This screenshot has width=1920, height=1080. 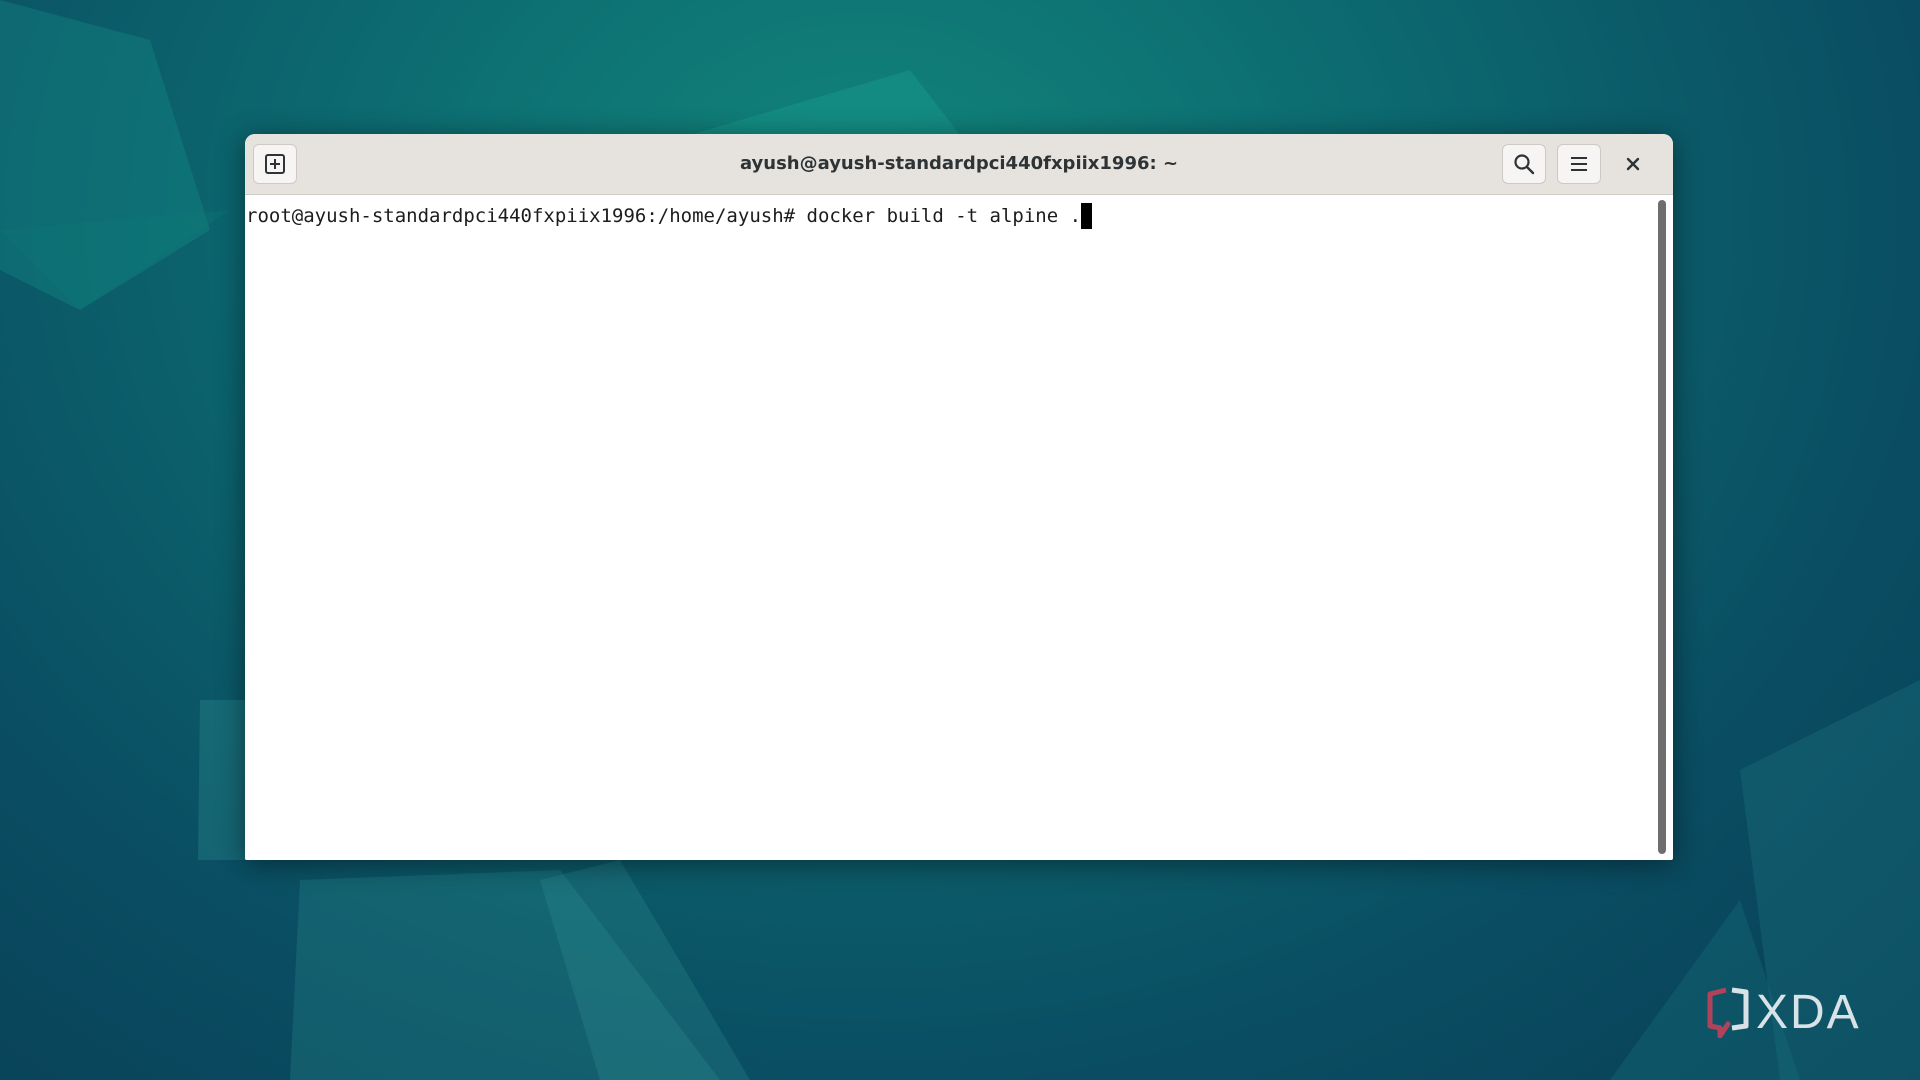 I want to click on xda-text: XDA, so click(x=1808, y=1012).